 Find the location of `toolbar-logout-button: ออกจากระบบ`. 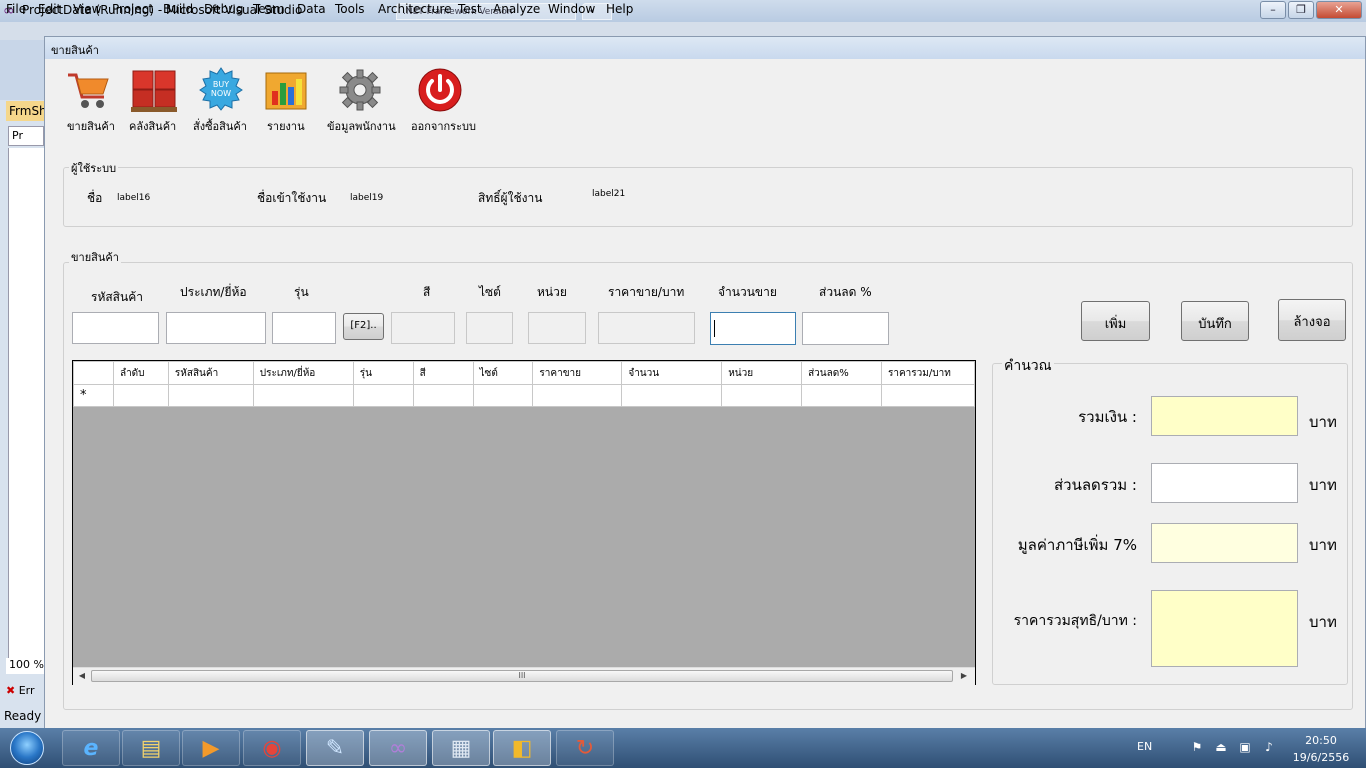

toolbar-logout-button: ออกจากระบบ is located at coordinates (442, 100).